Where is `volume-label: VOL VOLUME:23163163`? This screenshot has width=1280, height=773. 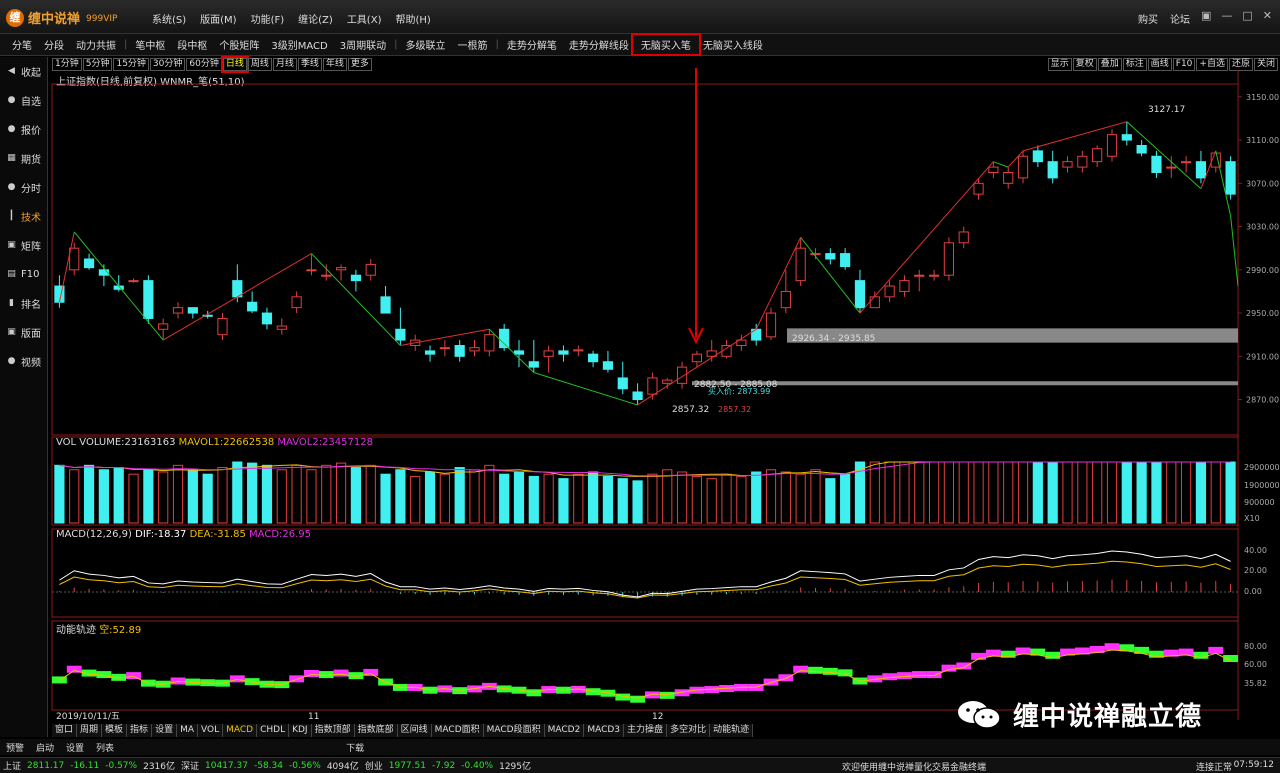
volume-label: VOL VOLUME:23163163 is located at coordinates (116, 442).